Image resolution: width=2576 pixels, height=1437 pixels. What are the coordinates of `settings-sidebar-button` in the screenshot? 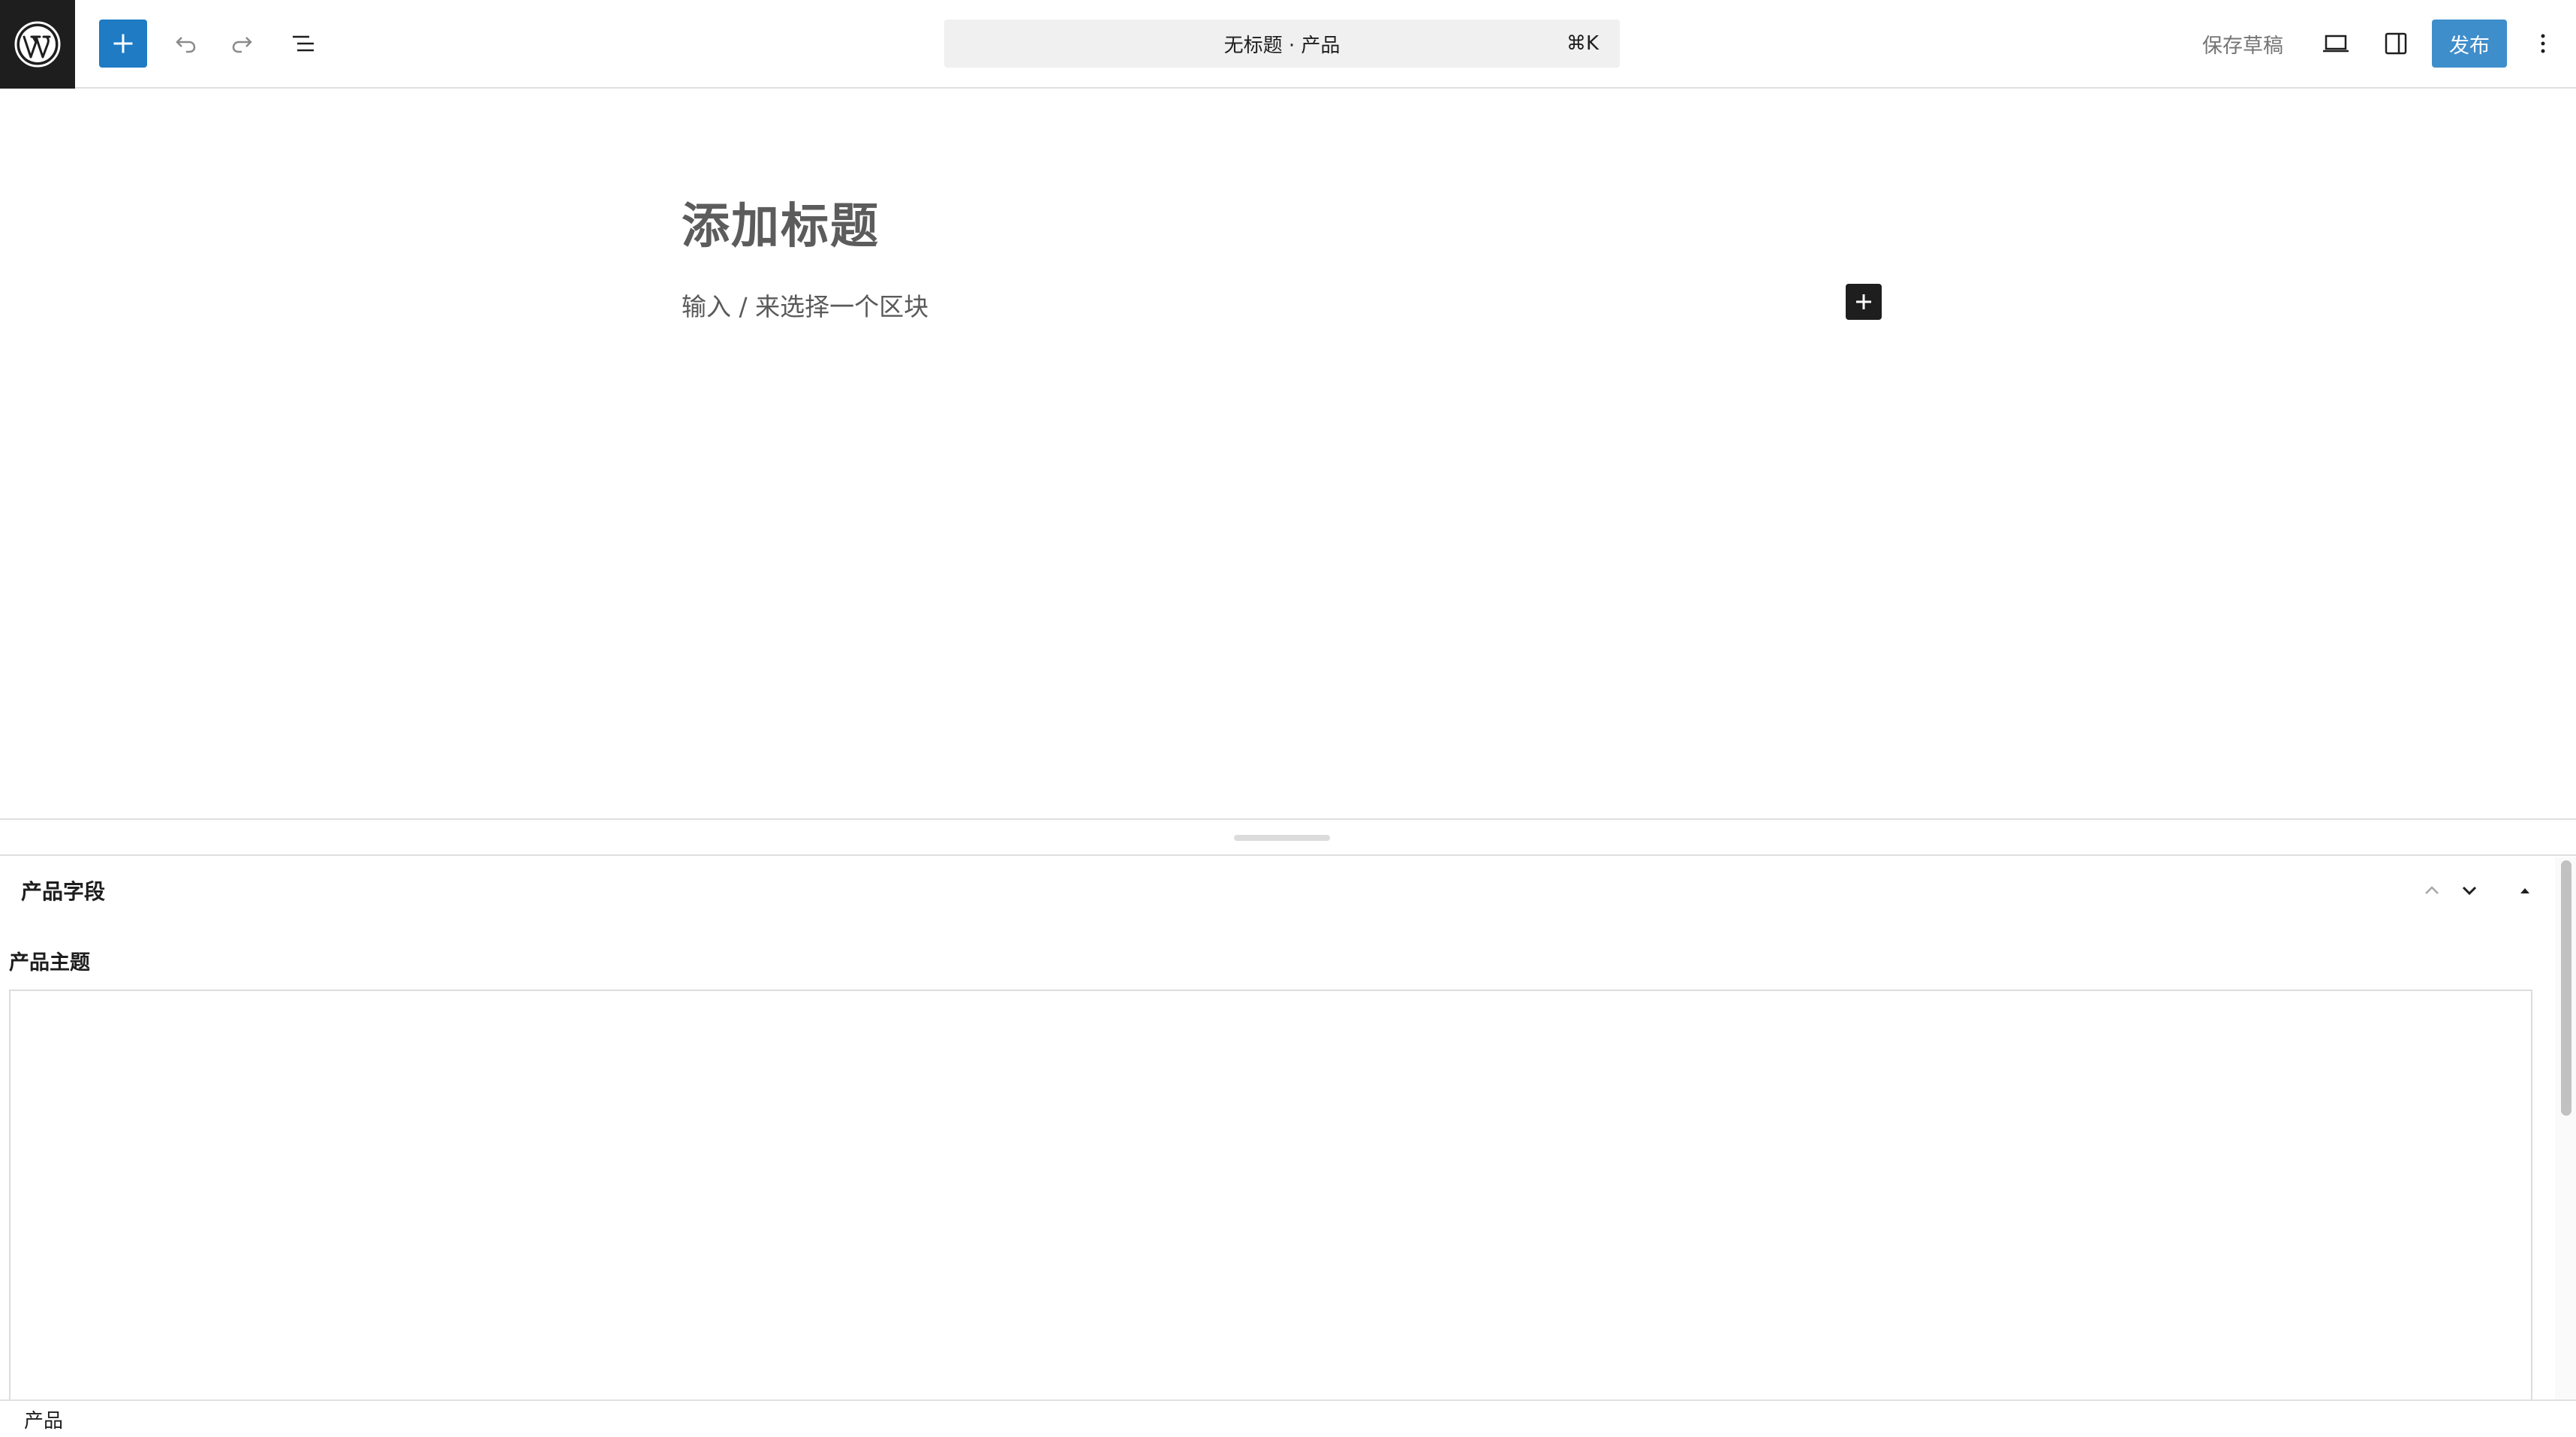 It's located at (2396, 44).